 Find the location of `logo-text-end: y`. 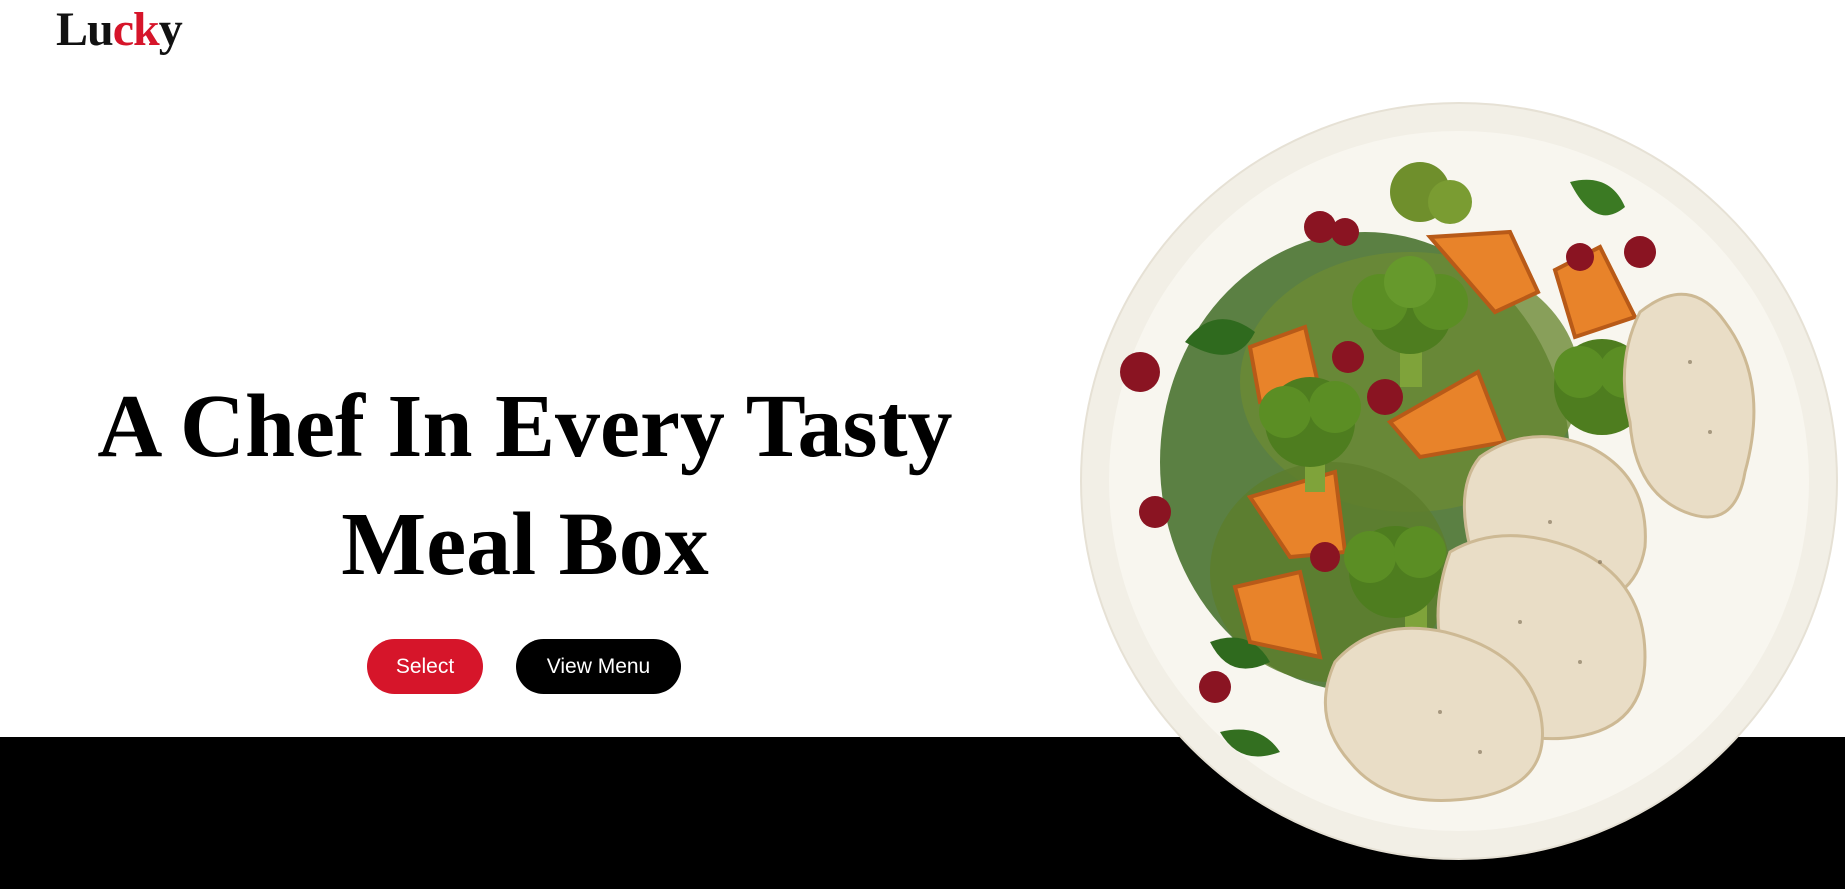

logo-text-end: y is located at coordinates (170, 29).